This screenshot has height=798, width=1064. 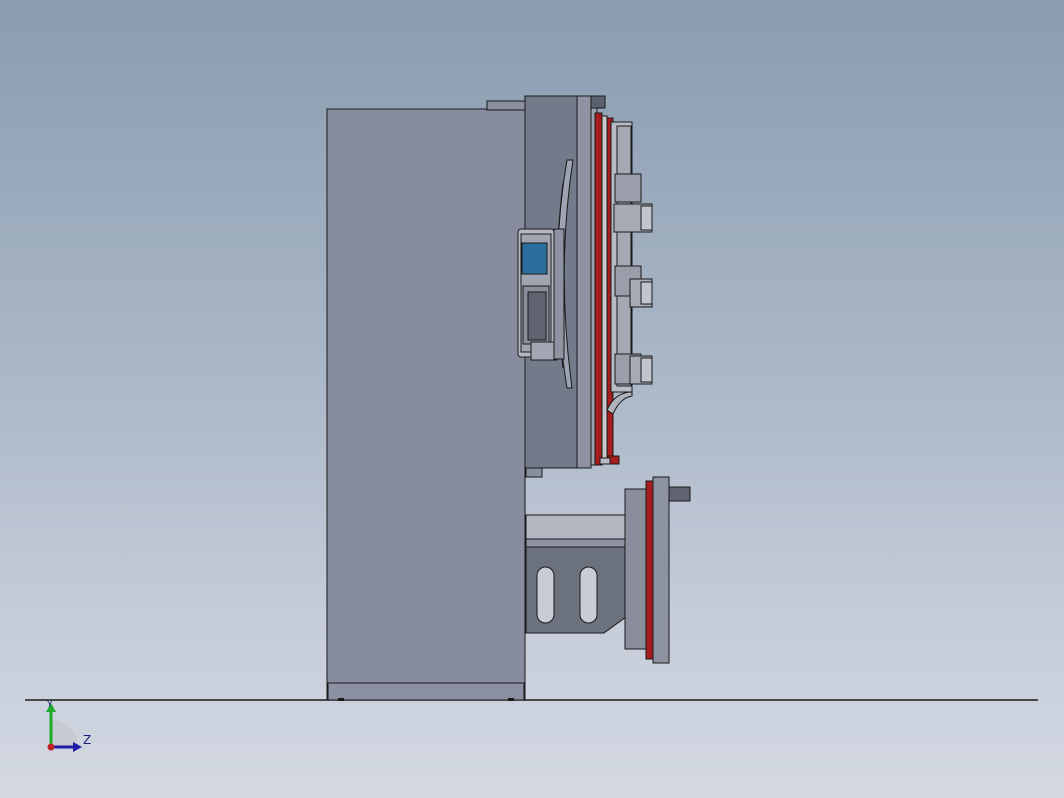 What do you see at coordinates (50, 705) in the screenshot?
I see `y-axis-label: Y` at bounding box center [50, 705].